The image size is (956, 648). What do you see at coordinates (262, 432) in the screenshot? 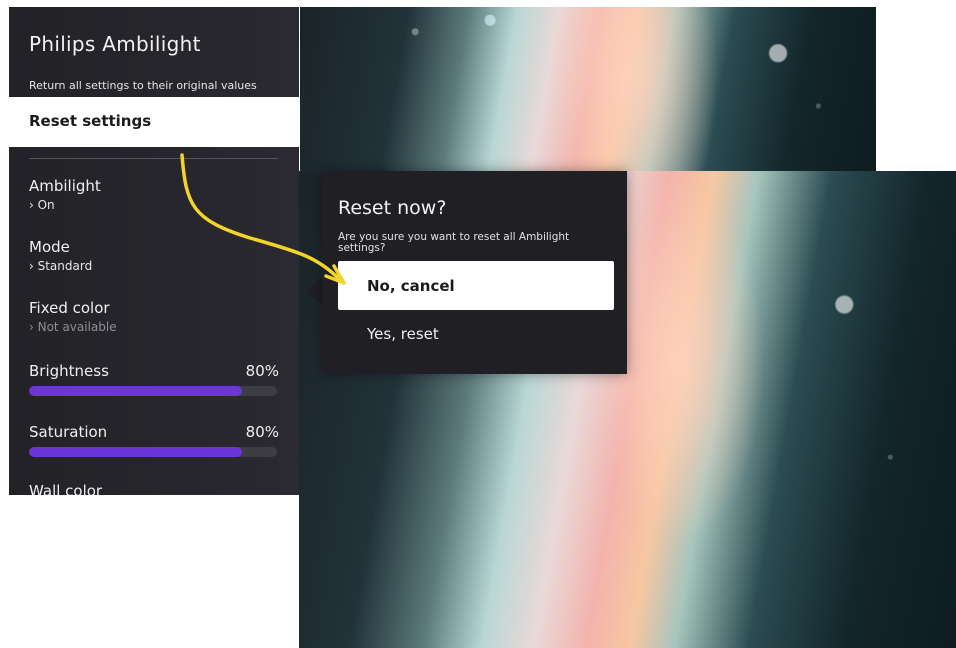
I see `saturation-value: 80%` at bounding box center [262, 432].